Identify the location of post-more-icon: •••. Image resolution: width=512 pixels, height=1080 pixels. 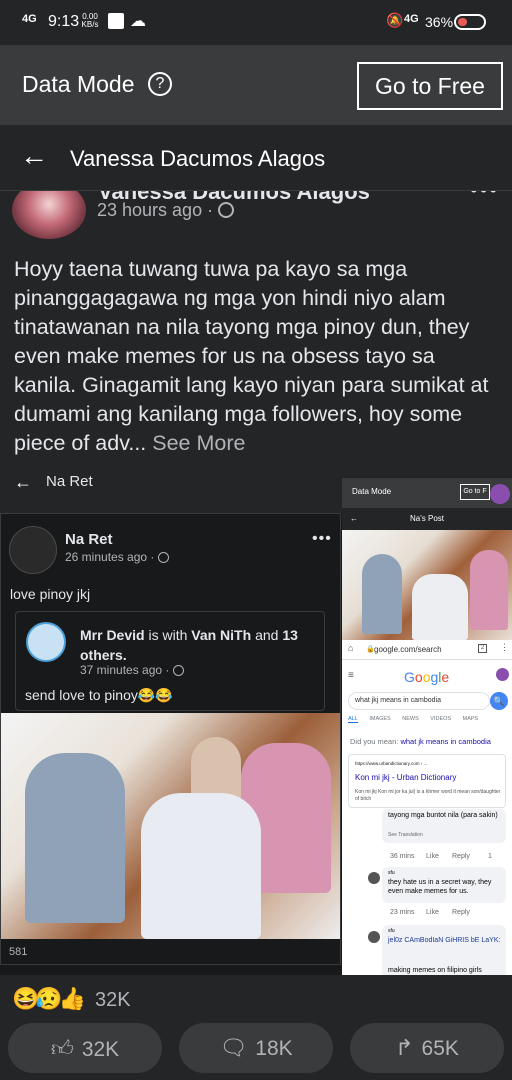
(484, 197).